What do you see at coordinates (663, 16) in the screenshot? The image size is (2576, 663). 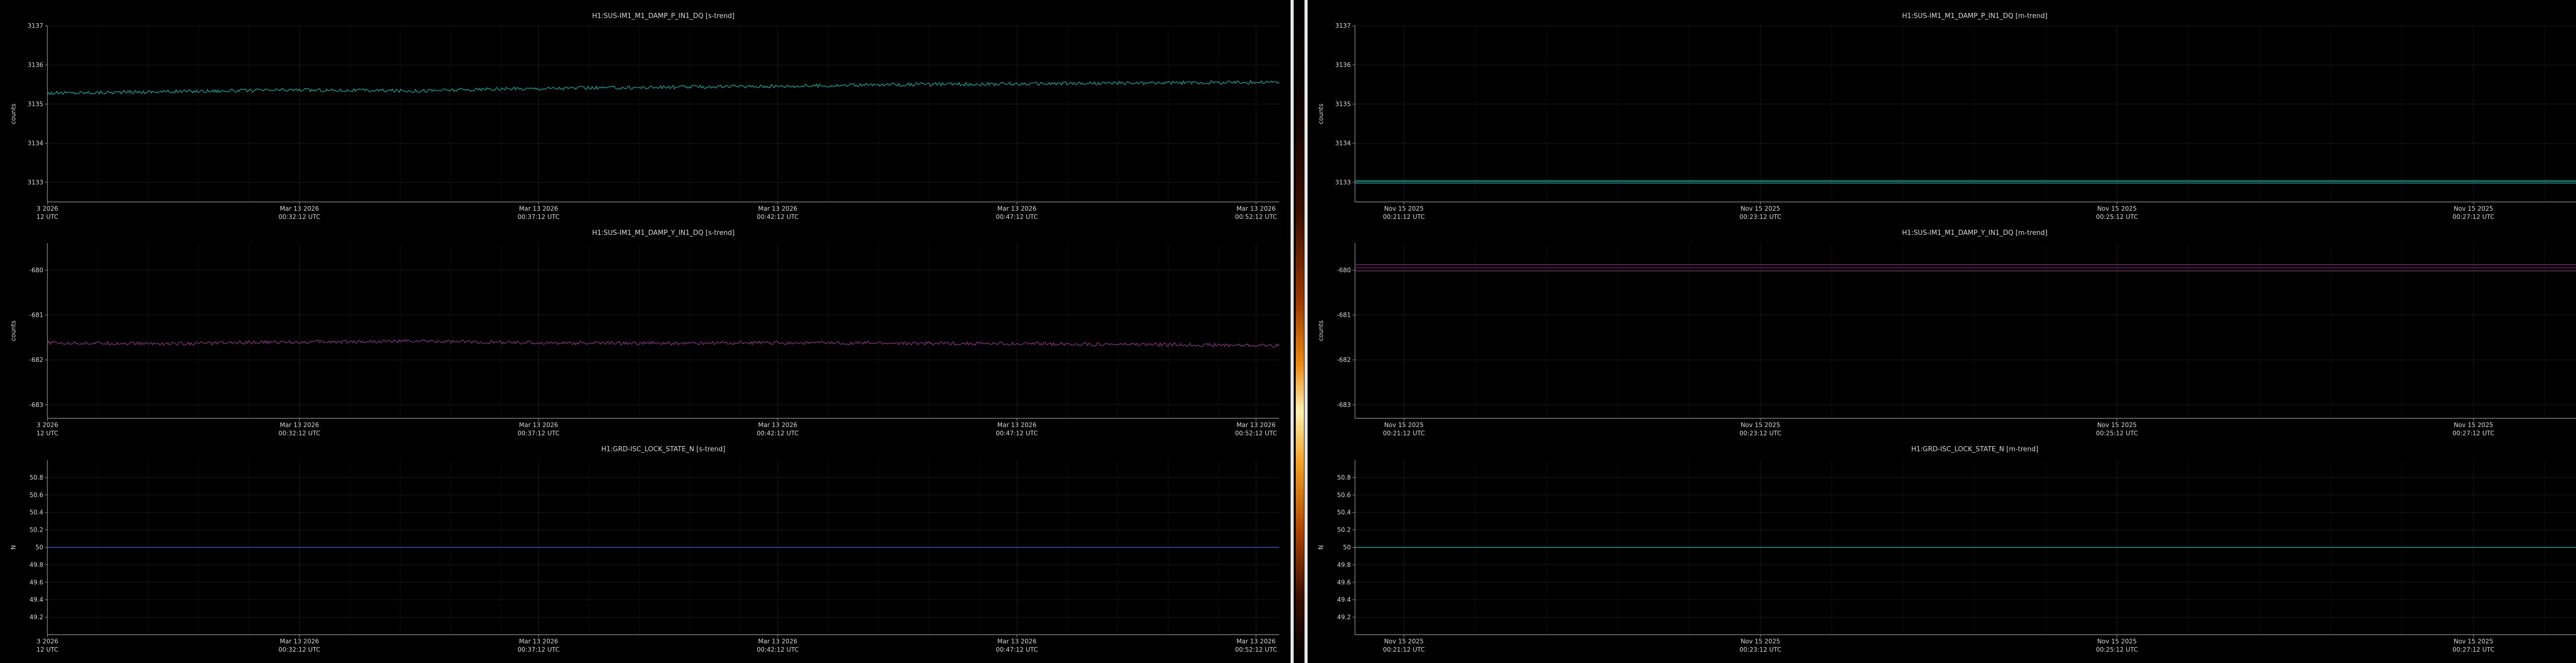 I see `chart-title: H1:SUS-IM1_M1_DAMP_P_IN1_DQ [s-trend]` at bounding box center [663, 16].